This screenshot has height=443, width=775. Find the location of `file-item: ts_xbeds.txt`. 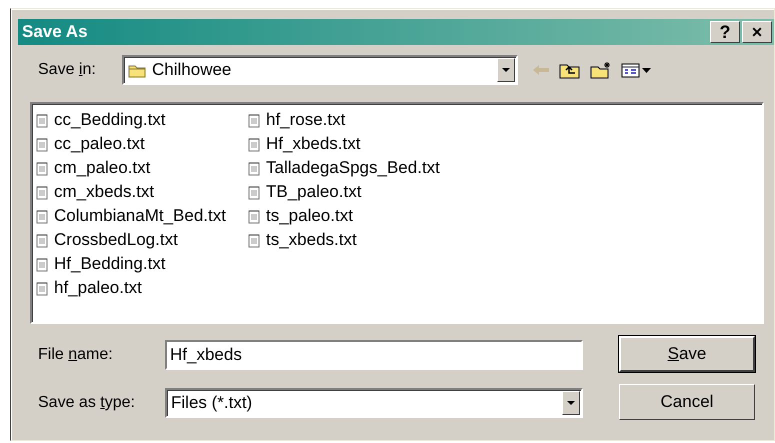

file-item: ts_xbeds.txt is located at coordinates (344, 240).